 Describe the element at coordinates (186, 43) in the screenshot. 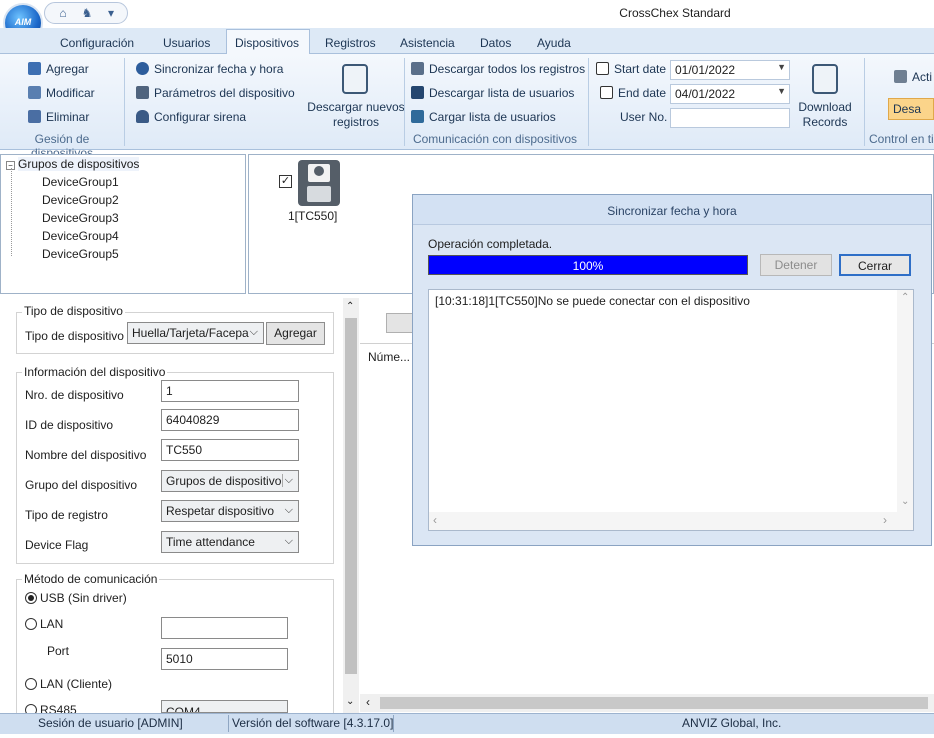

I see `tab-usuarios: Usuarios` at that location.